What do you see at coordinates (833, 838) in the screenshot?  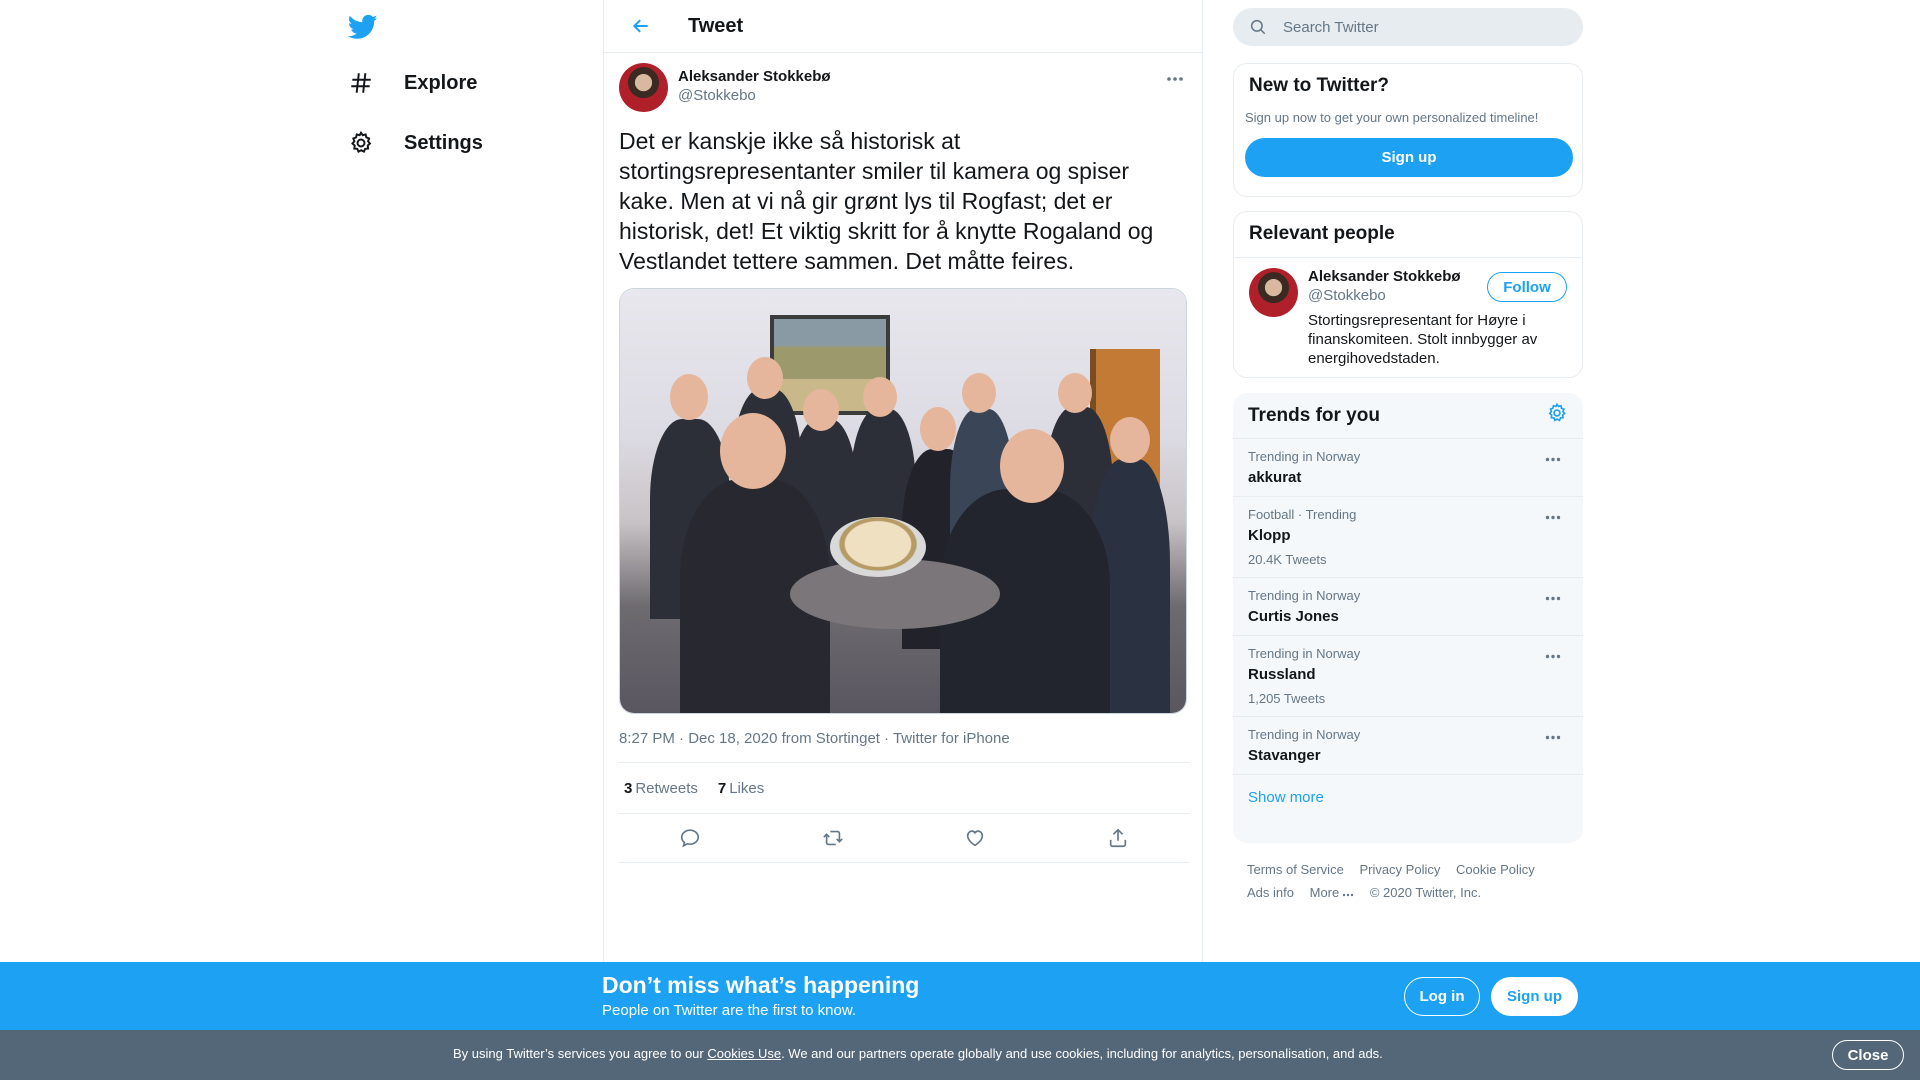 I see `retweet-button` at bounding box center [833, 838].